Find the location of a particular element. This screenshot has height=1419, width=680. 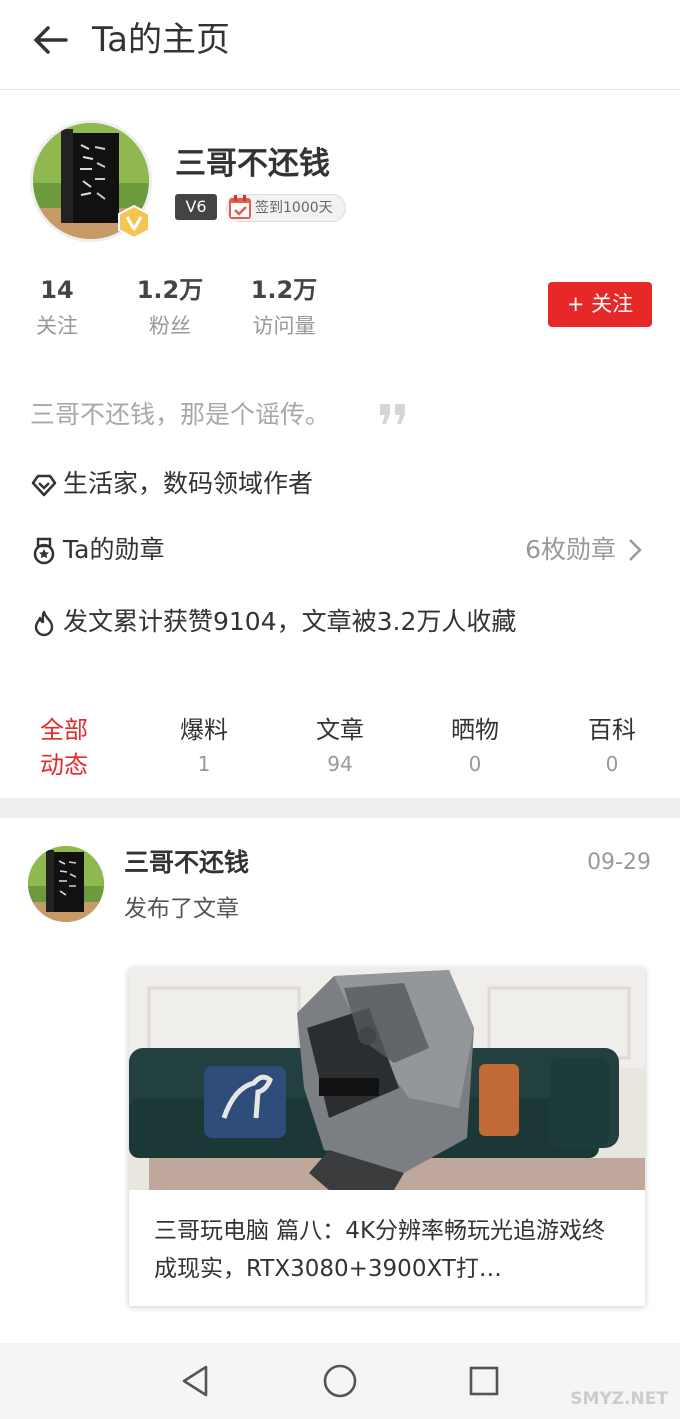

verified-v-badge-icon is located at coordinates (134, 222).